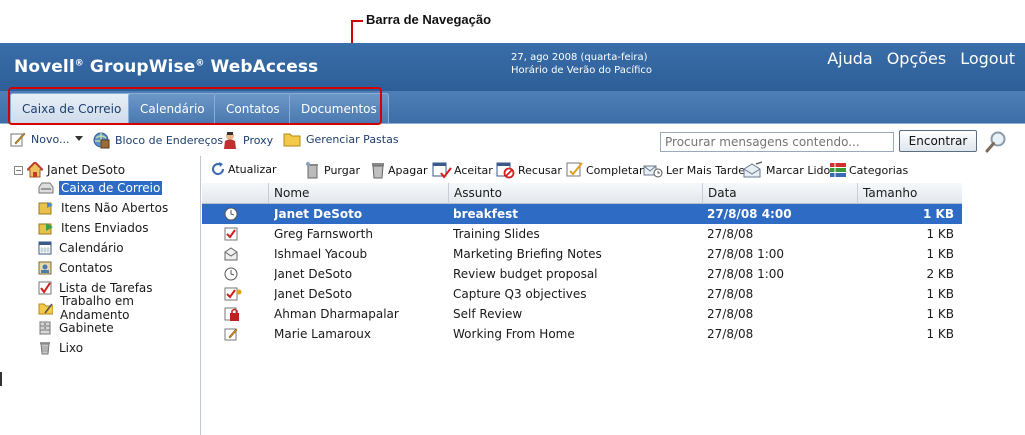  What do you see at coordinates (525, 274) in the screenshot?
I see `message-subject: Review budget proposal` at bounding box center [525, 274].